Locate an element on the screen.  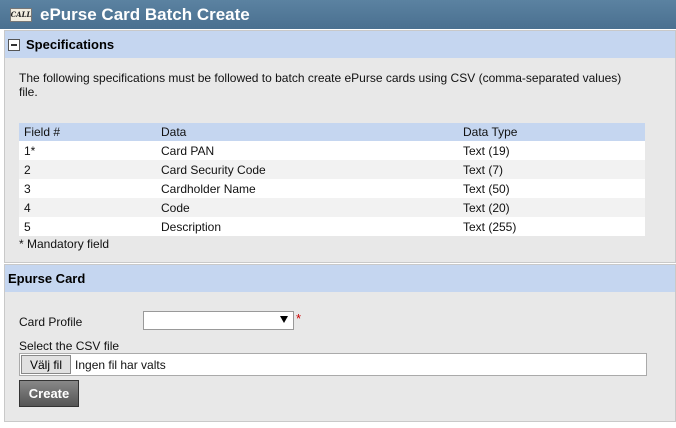
epurse-card-title: Epurse Card is located at coordinates (47, 278).